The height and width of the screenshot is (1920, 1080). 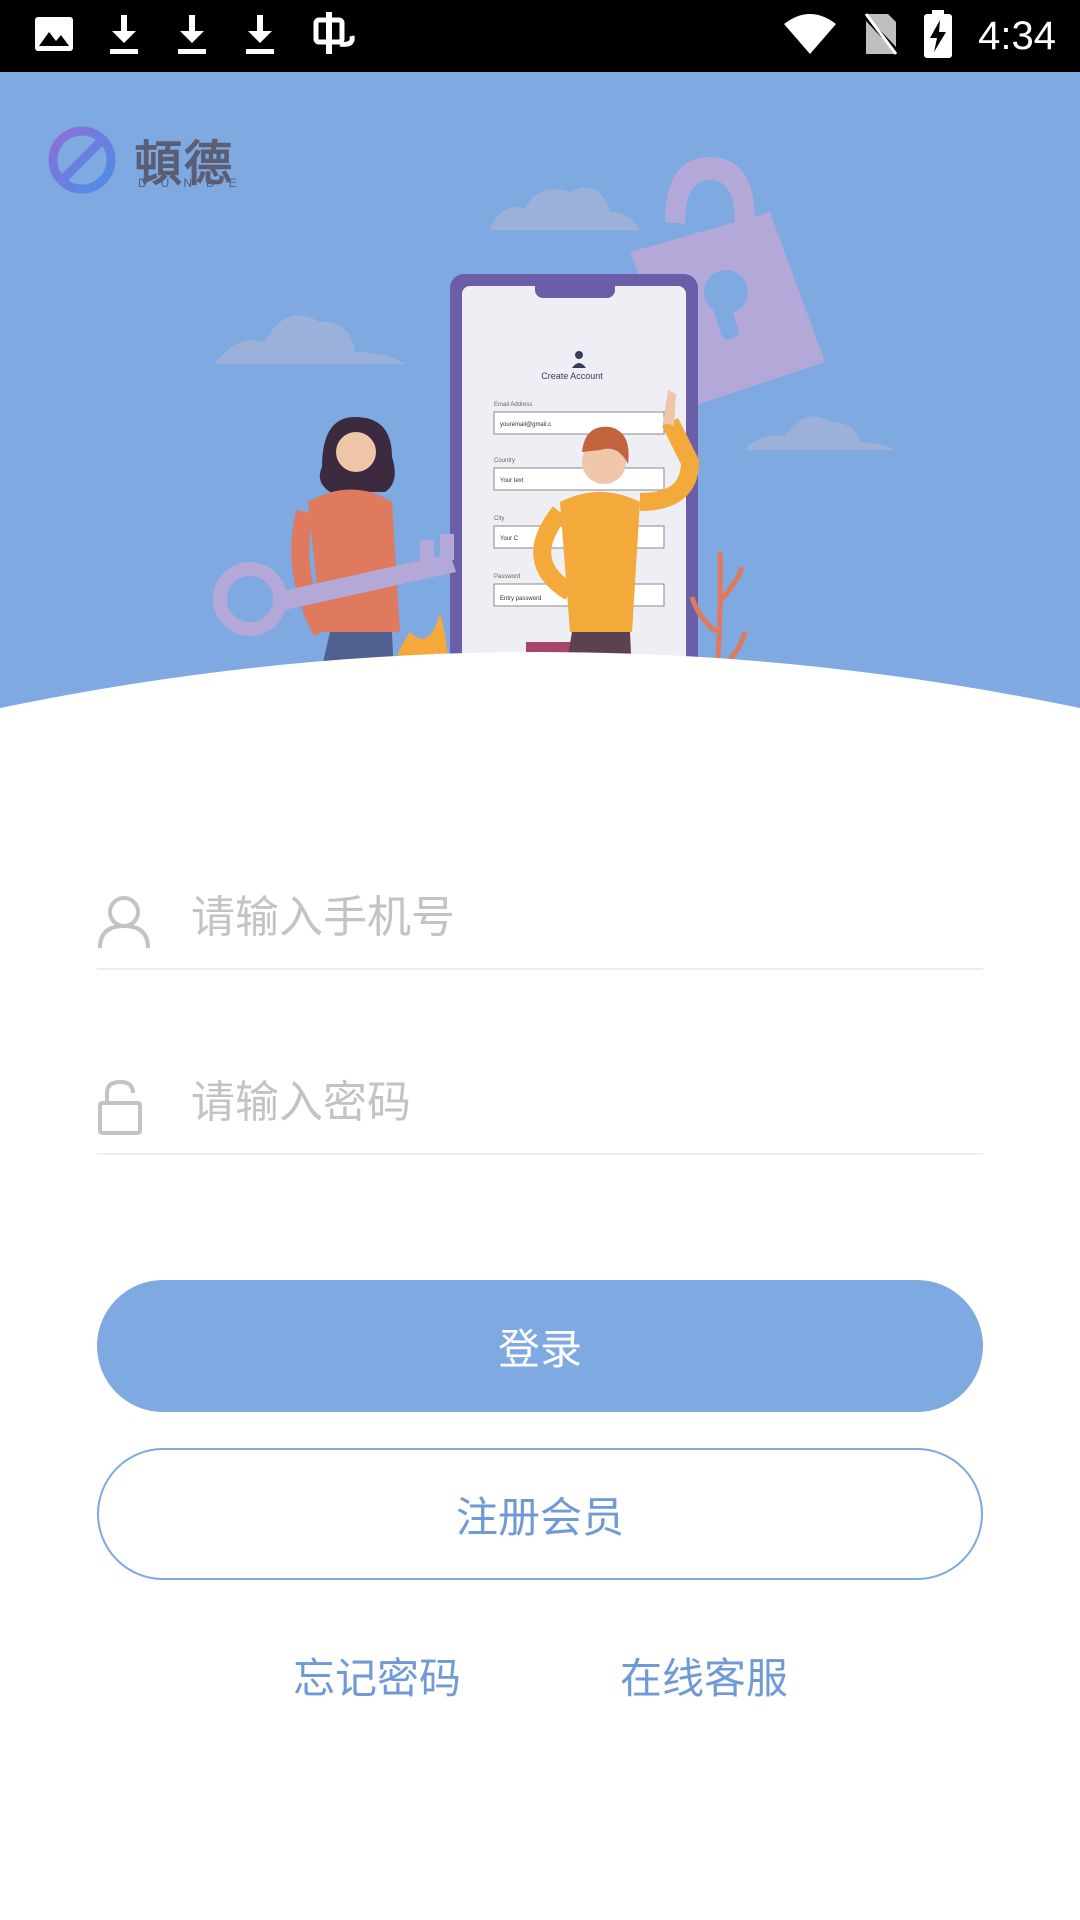 What do you see at coordinates (810, 36) in the screenshot?
I see `wifi-icon` at bounding box center [810, 36].